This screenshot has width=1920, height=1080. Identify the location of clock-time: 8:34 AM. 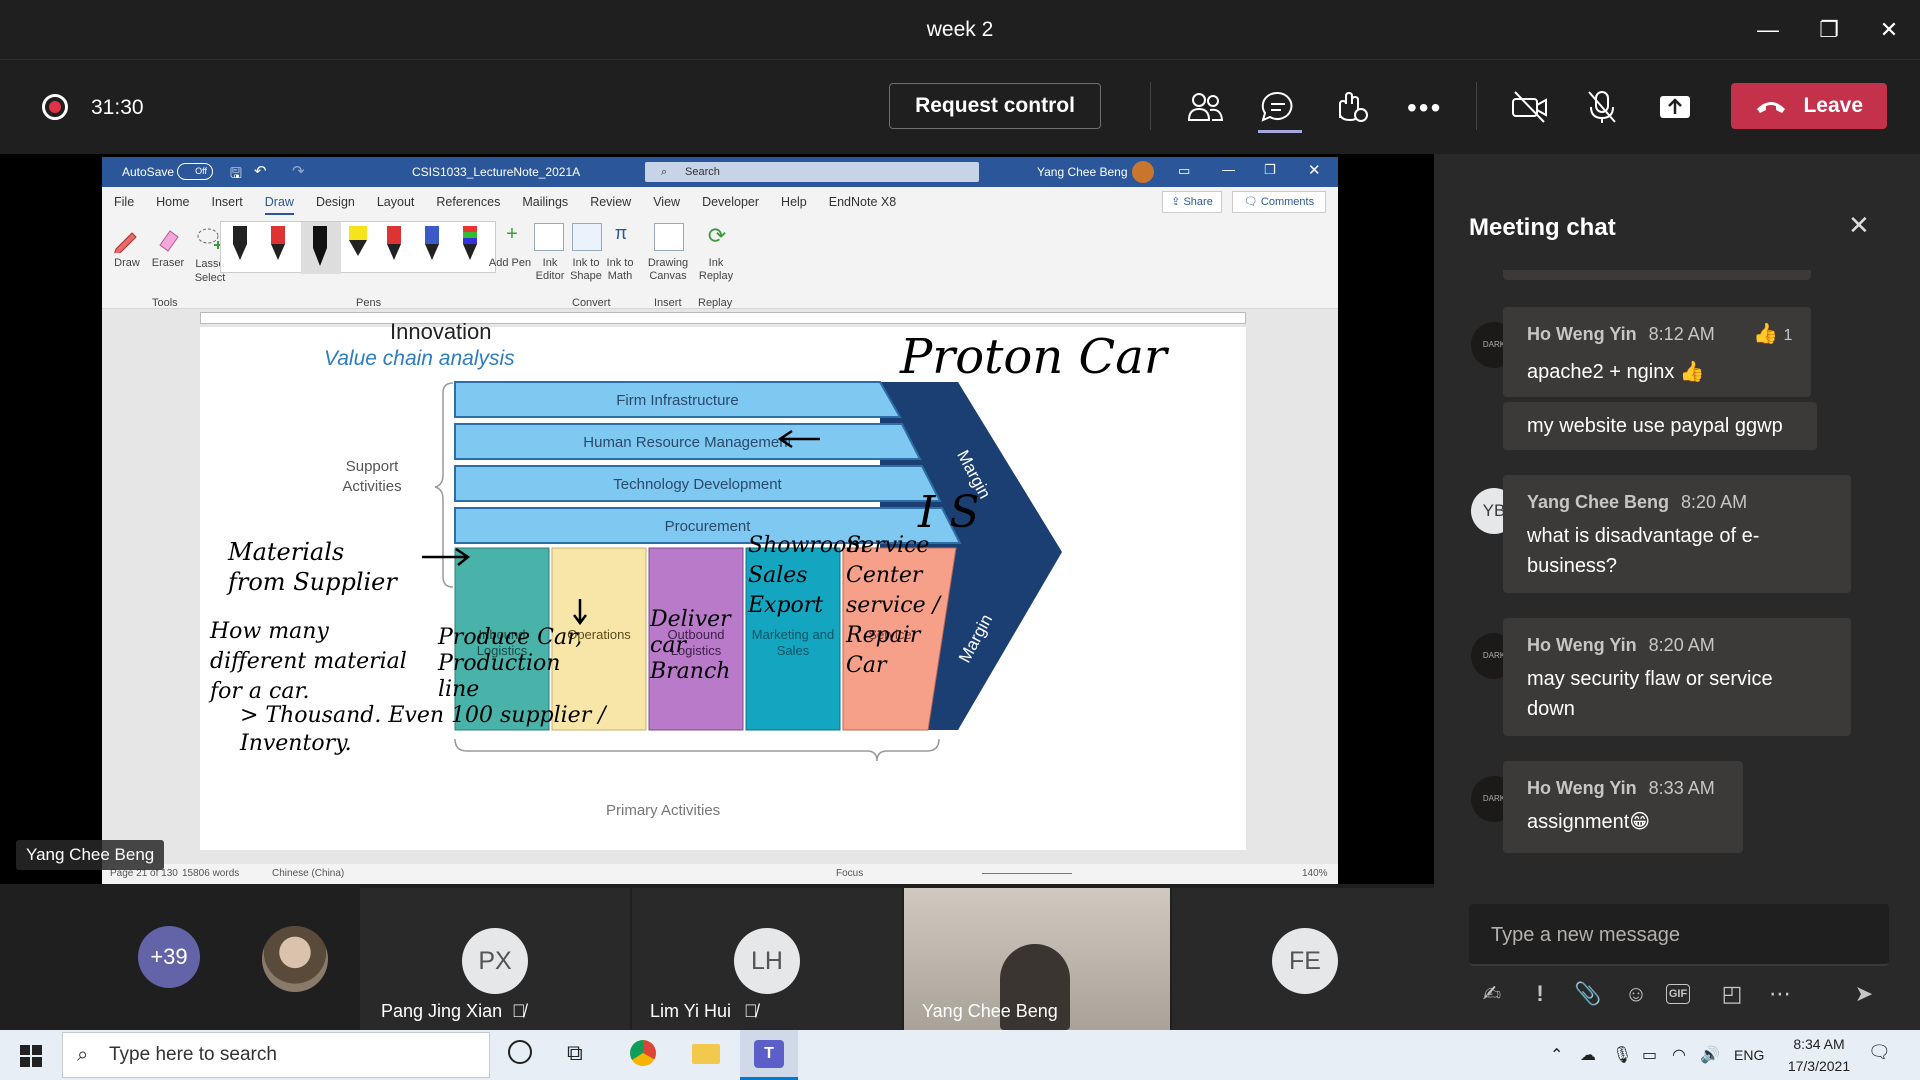
(1819, 1044).